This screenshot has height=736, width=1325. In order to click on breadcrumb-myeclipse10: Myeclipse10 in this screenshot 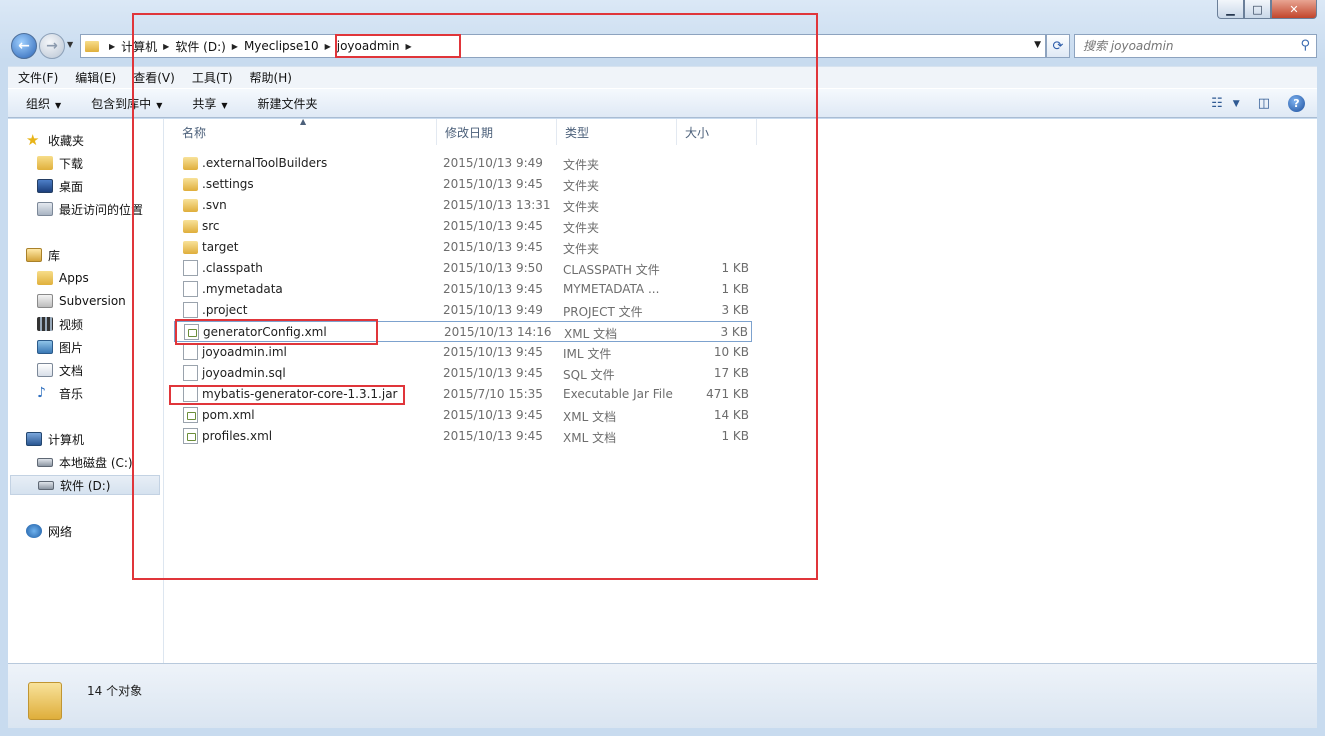, I will do `click(281, 46)`.